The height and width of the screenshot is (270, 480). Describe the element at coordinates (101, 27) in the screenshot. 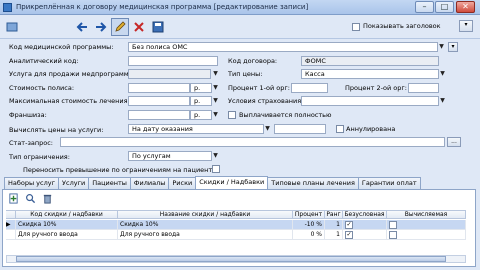

I see `forward-arrow-icon` at that location.